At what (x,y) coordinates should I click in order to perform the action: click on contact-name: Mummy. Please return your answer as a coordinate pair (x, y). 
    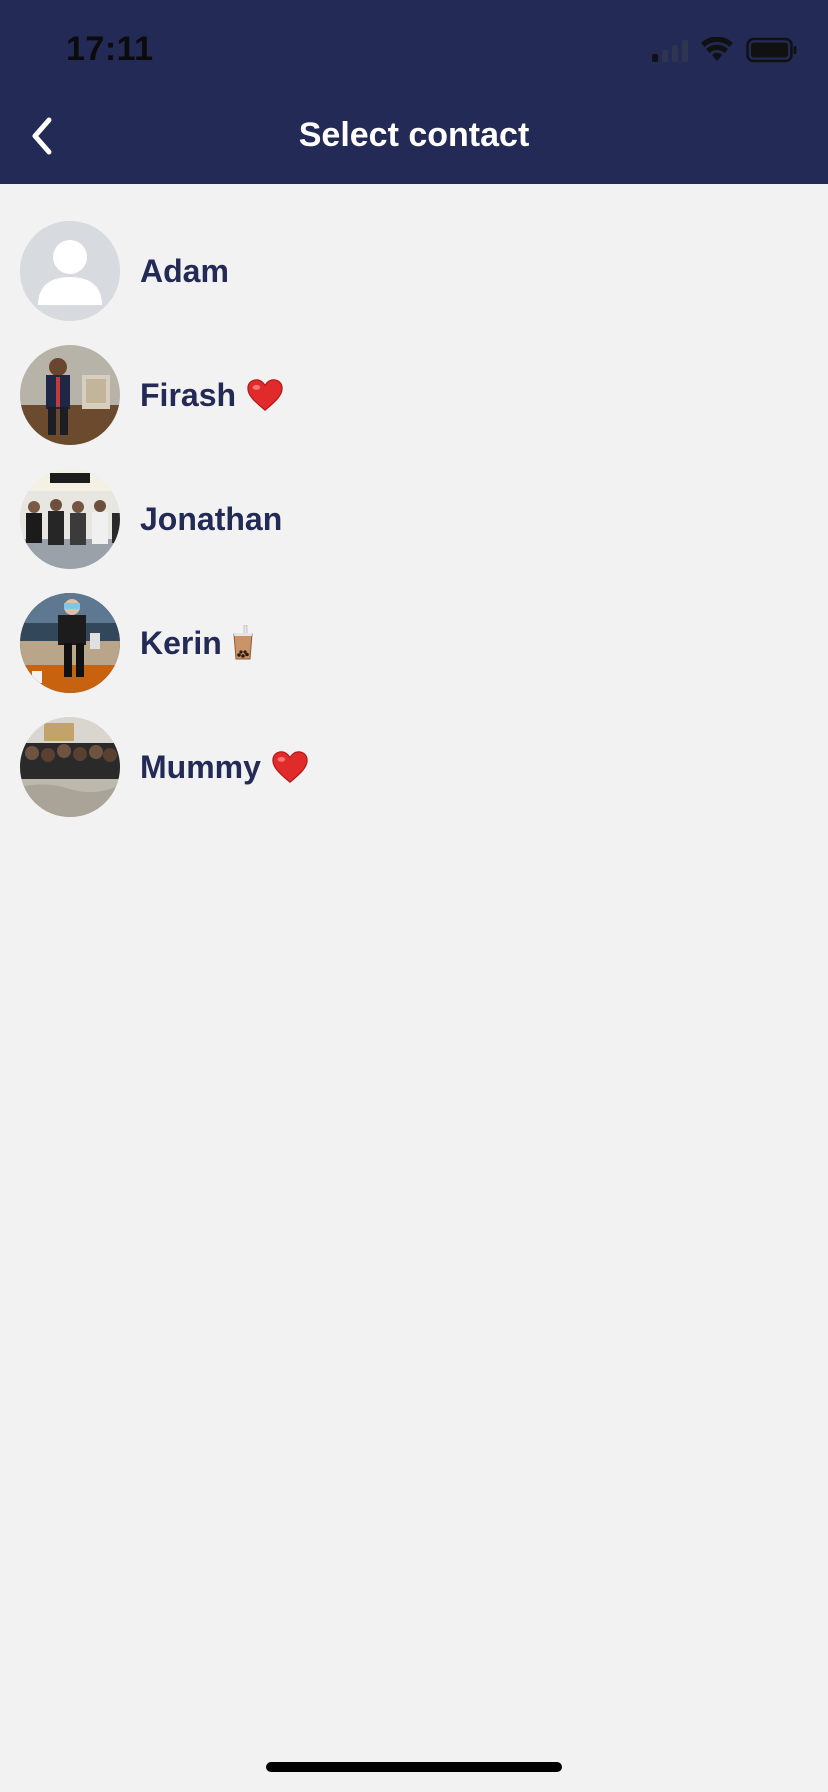
    Looking at the image, I should click on (224, 767).